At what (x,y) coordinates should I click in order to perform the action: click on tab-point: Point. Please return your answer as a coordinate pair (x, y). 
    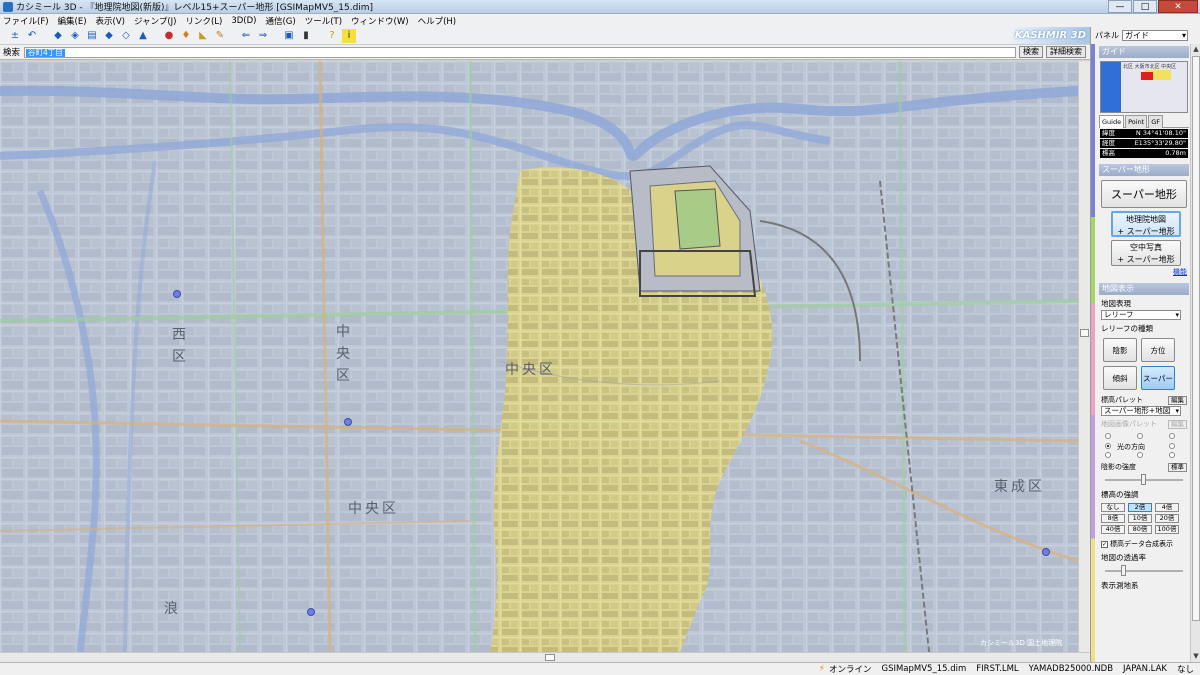
    Looking at the image, I should click on (1136, 121).